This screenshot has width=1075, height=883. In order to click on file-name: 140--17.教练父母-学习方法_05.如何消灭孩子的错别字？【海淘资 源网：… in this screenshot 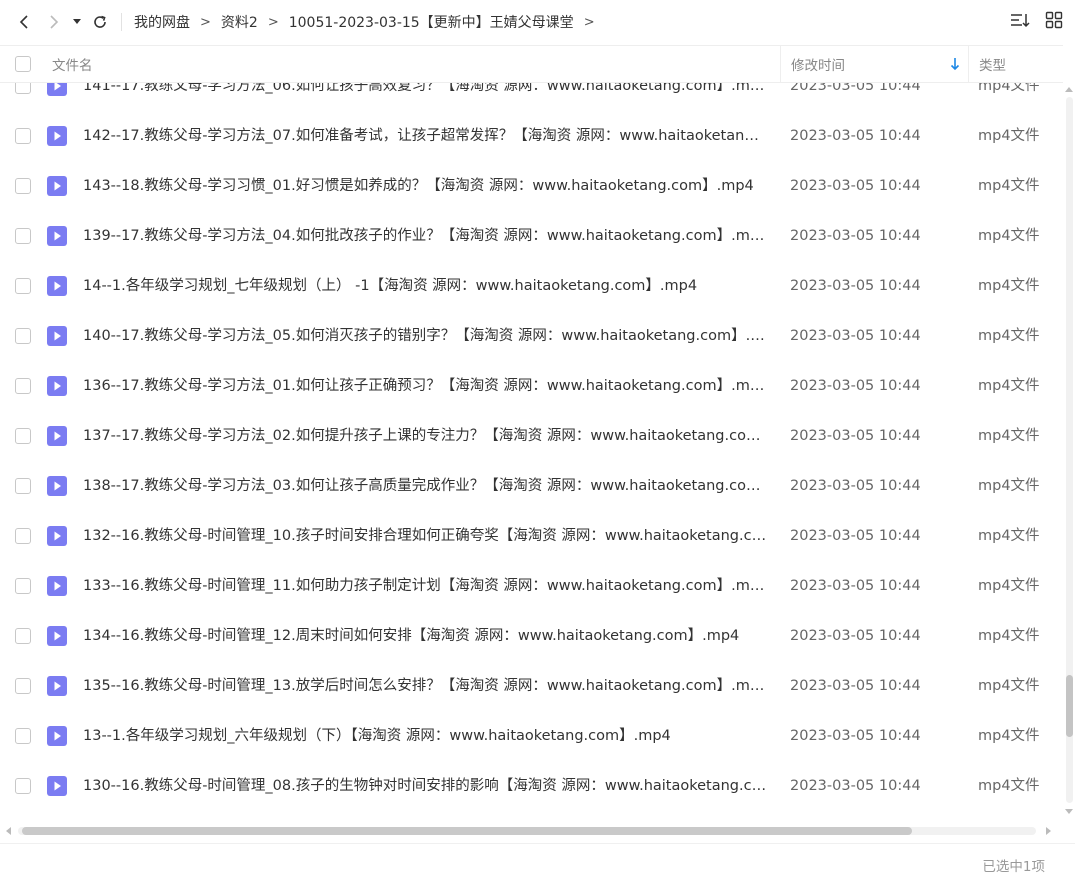, I will do `click(425, 336)`.